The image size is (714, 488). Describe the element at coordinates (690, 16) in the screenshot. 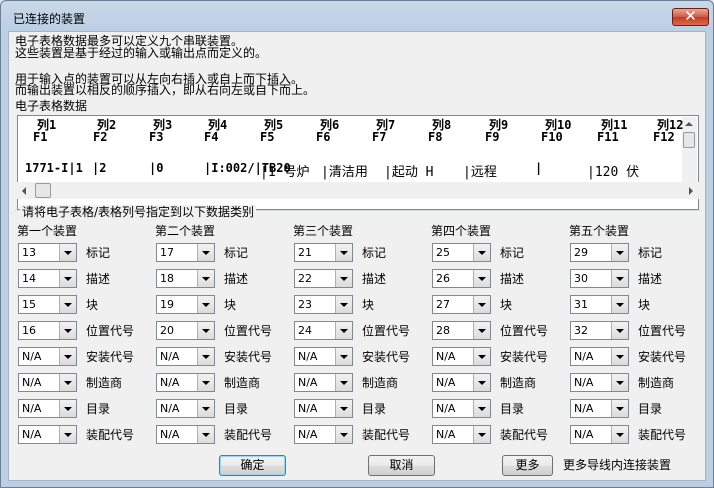

I see `close-button: ✕` at that location.